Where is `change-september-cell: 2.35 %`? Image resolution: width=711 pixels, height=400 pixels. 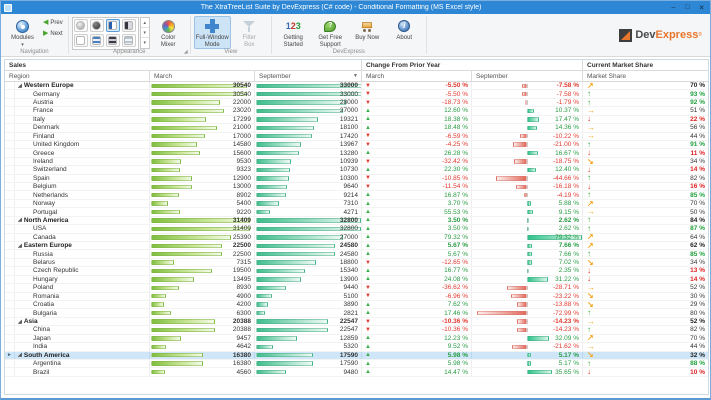
change-september-cell: 2.35 % is located at coordinates (527, 271).